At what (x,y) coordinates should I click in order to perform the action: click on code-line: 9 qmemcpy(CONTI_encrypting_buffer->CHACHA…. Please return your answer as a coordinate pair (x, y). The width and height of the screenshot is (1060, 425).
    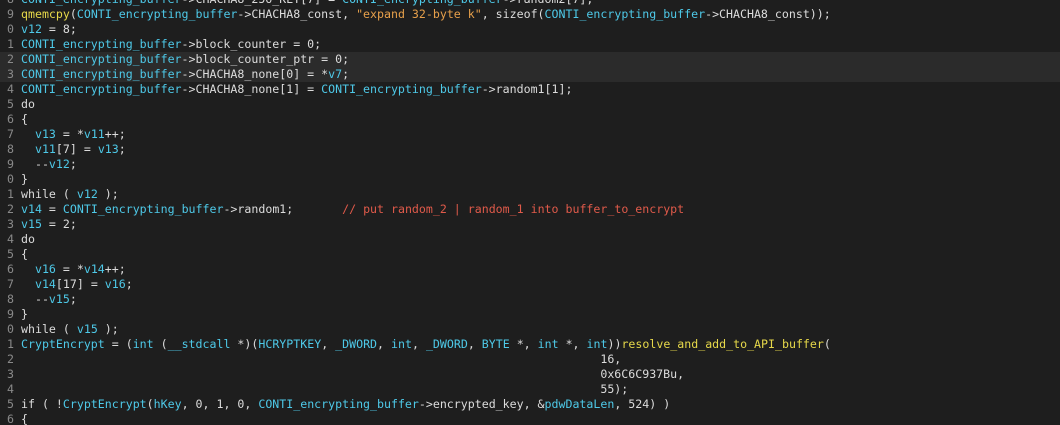
    Looking at the image, I should click on (530, 14).